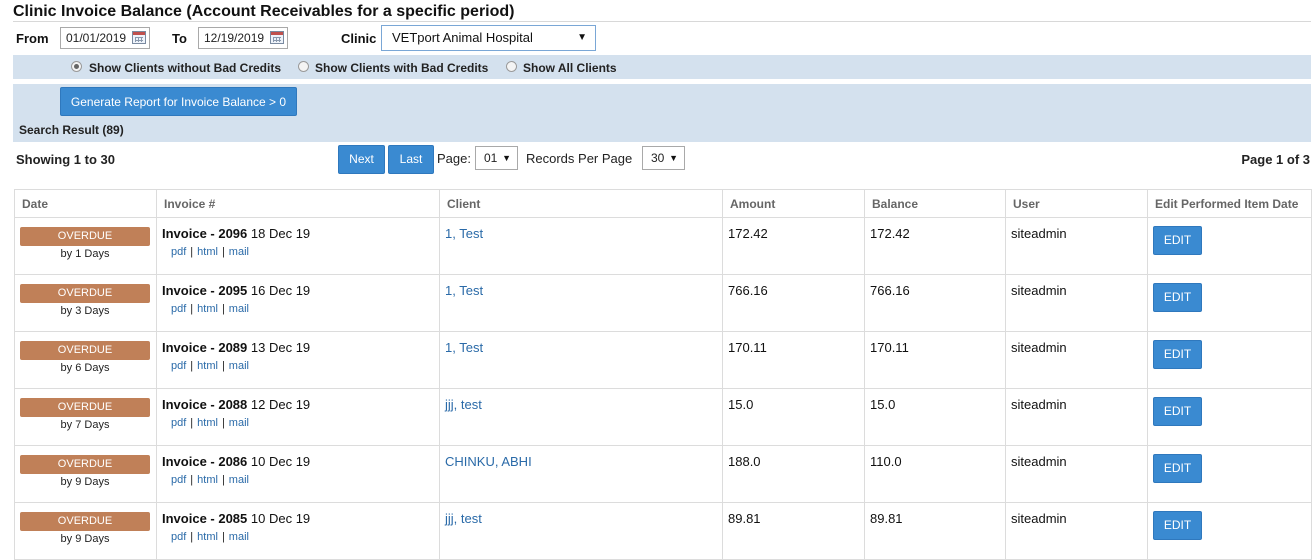 This screenshot has height=560, width=1316. I want to click on client-cell: CHINKU, ABHI, so click(581, 474).